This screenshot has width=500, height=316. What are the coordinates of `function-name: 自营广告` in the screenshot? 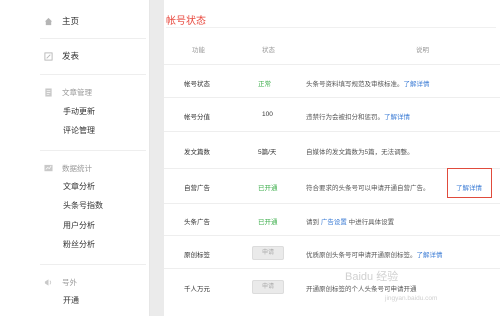 It's located at (197, 188).